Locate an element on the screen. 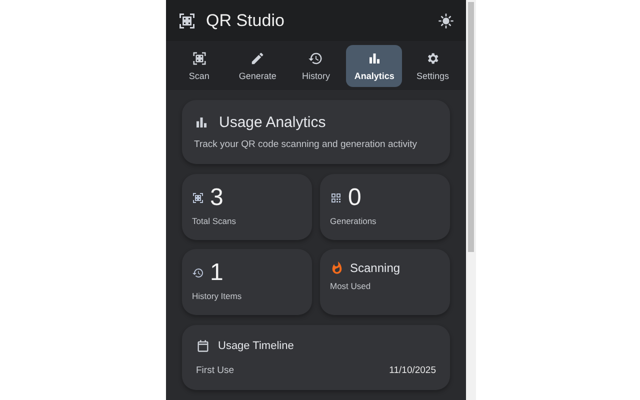  section-subtitle: Track your QR code scanning and generation activity is located at coordinates (306, 144).